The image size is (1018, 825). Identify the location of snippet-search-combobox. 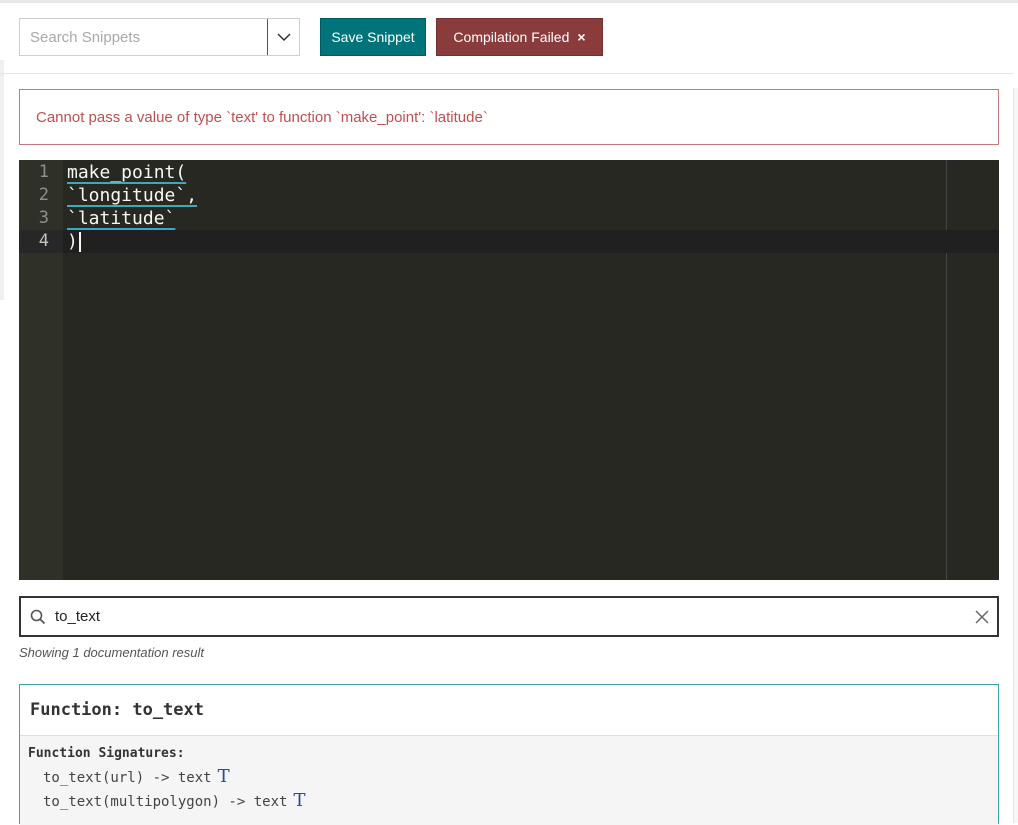
(159, 37).